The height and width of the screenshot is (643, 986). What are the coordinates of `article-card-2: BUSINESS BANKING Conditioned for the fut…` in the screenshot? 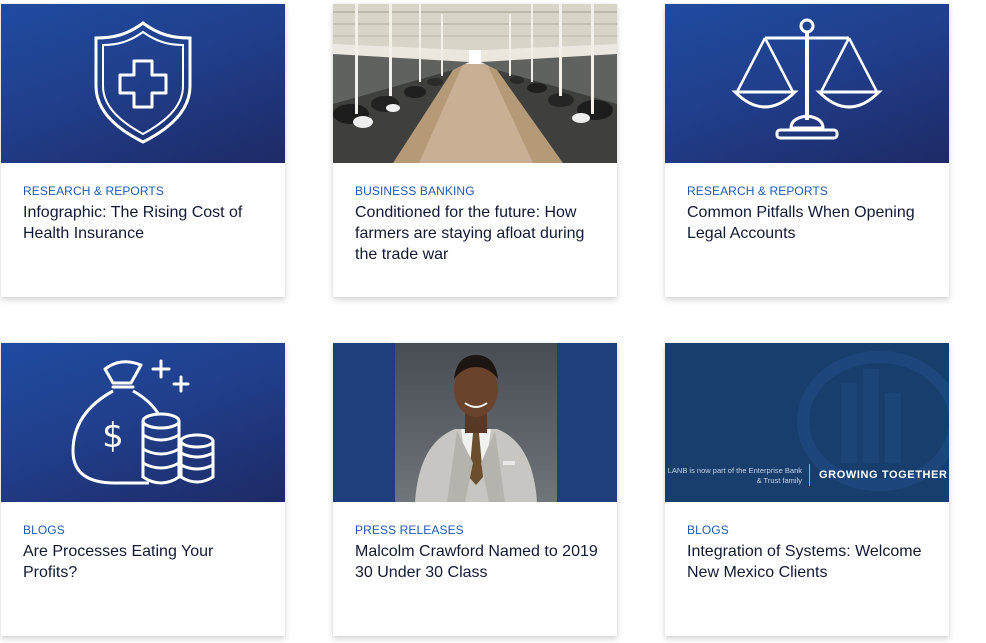 It's located at (475, 150).